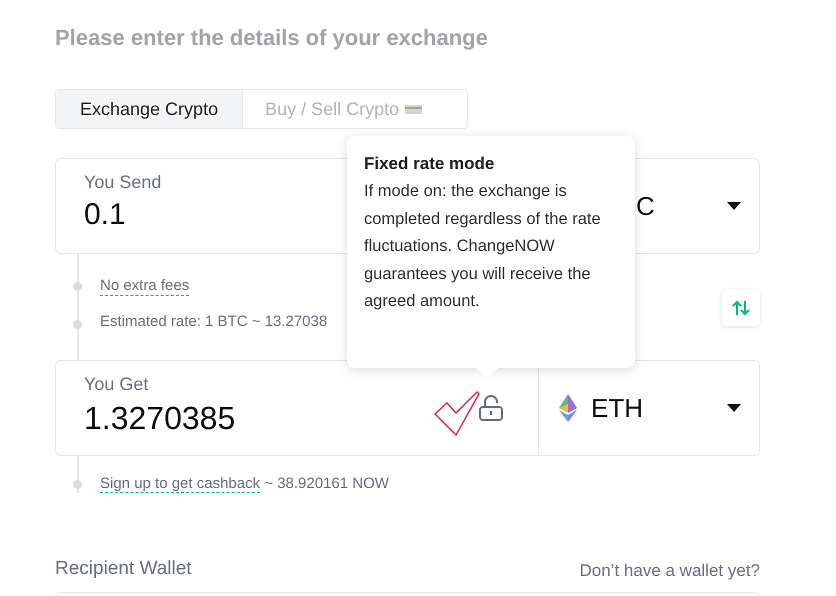 This screenshot has width=836, height=596. What do you see at coordinates (214, 322) in the screenshot?
I see `info-link: Estimated rate: 1 BTC ~ 13.27038` at bounding box center [214, 322].